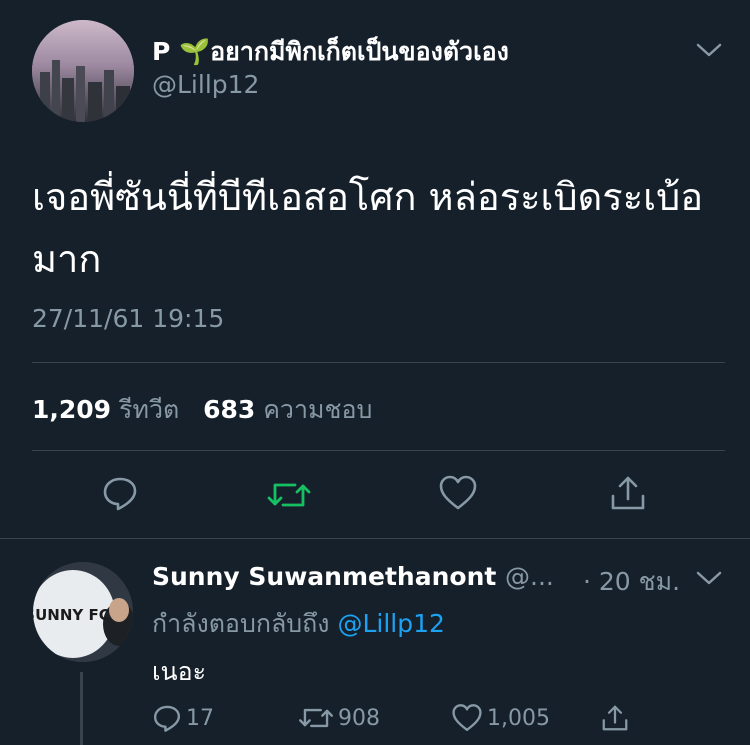  I want to click on replying-to: กำลังตอบกลับถึง @Lillp12, so click(298, 624).